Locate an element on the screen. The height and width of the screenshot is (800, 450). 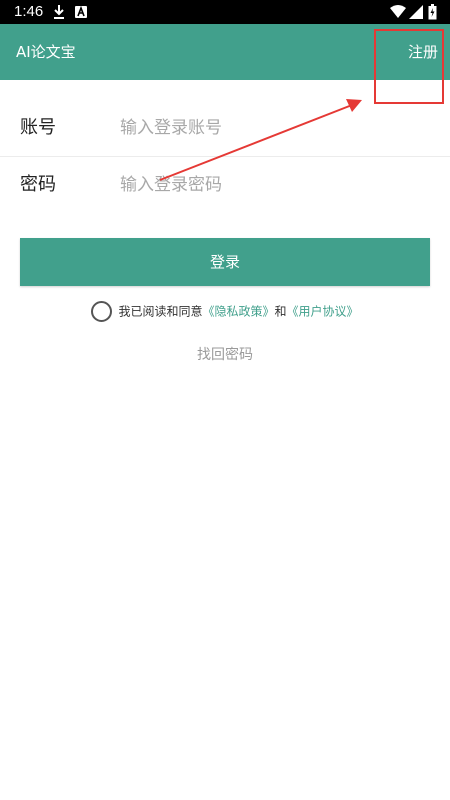
wifi-icon is located at coordinates (398, 13).